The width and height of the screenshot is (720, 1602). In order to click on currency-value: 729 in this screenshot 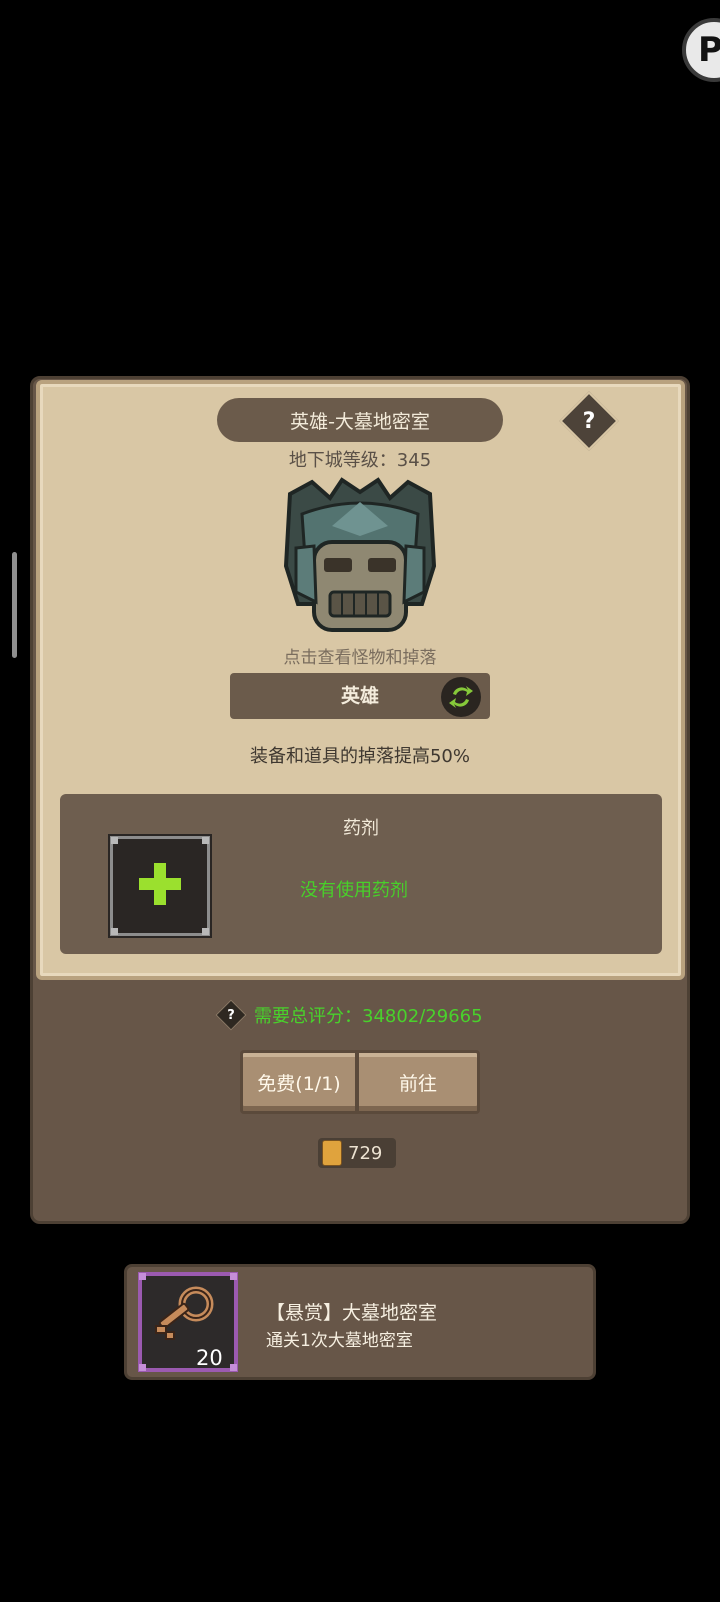, I will do `click(365, 1153)`.